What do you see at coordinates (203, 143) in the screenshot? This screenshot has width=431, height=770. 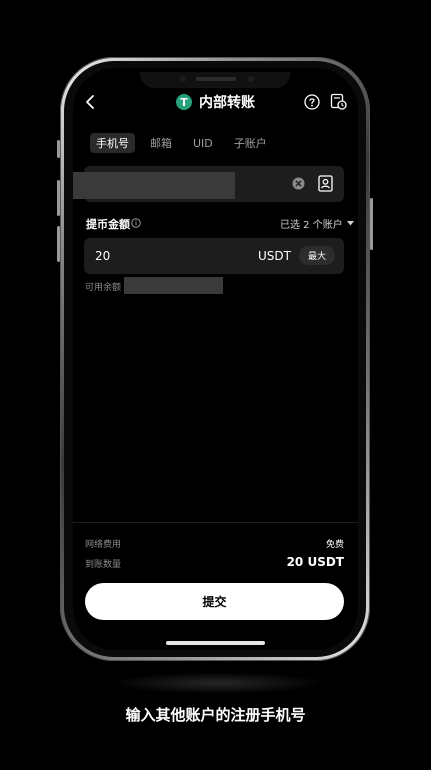 I see `tab-uid: UID` at bounding box center [203, 143].